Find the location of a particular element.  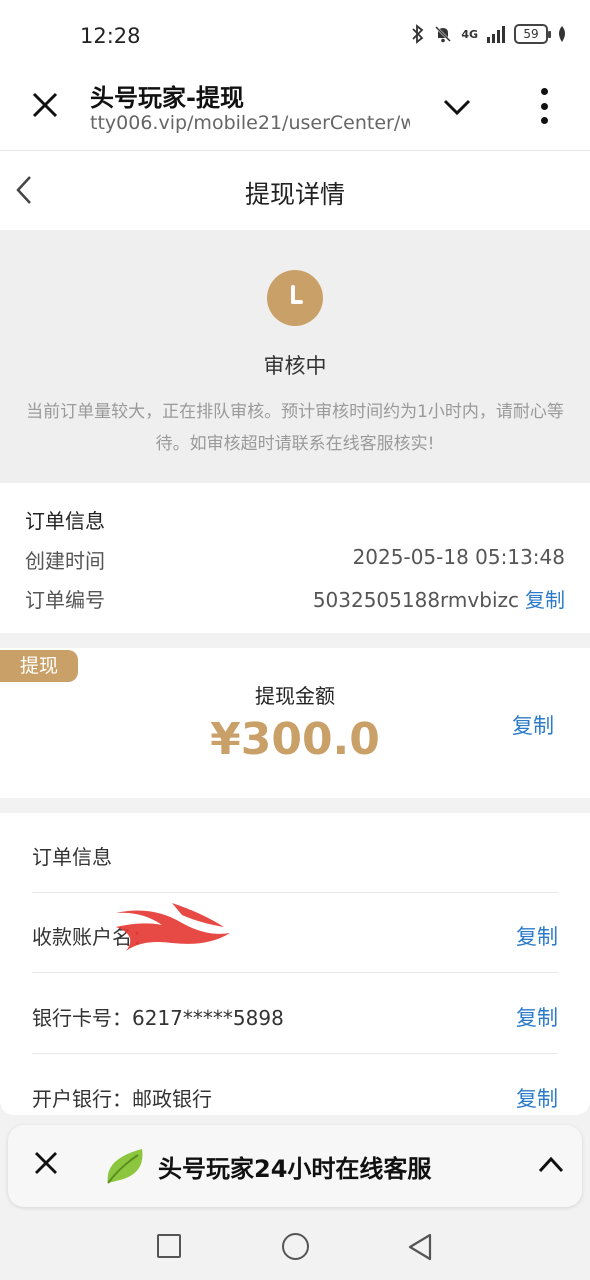

bluetooth-icon is located at coordinates (418, 34).